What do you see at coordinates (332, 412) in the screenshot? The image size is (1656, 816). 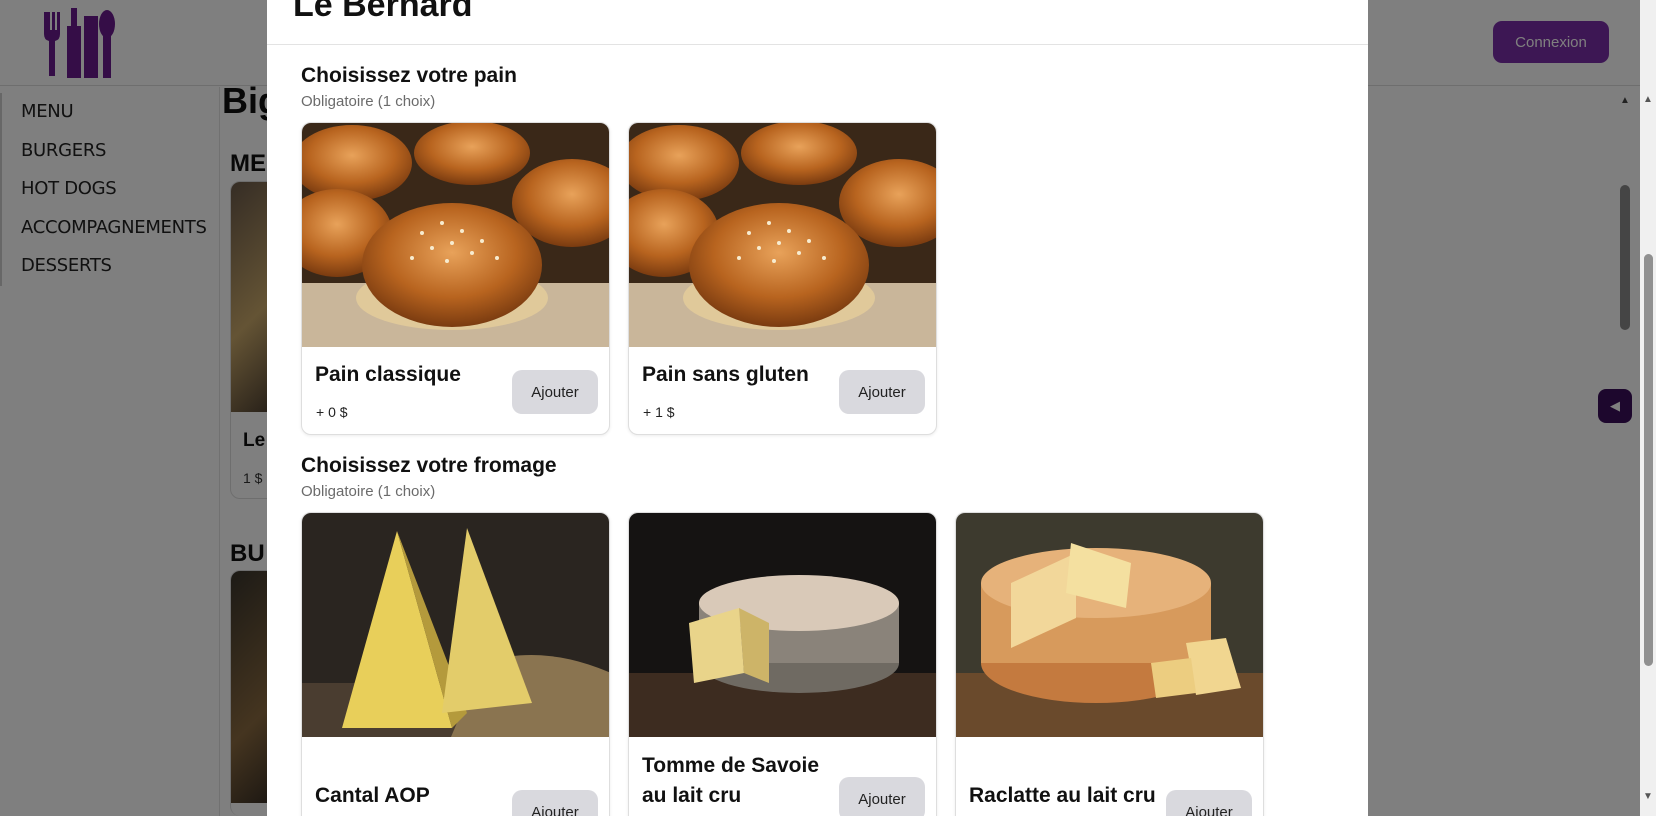 I see `option-price: + 0 $` at bounding box center [332, 412].